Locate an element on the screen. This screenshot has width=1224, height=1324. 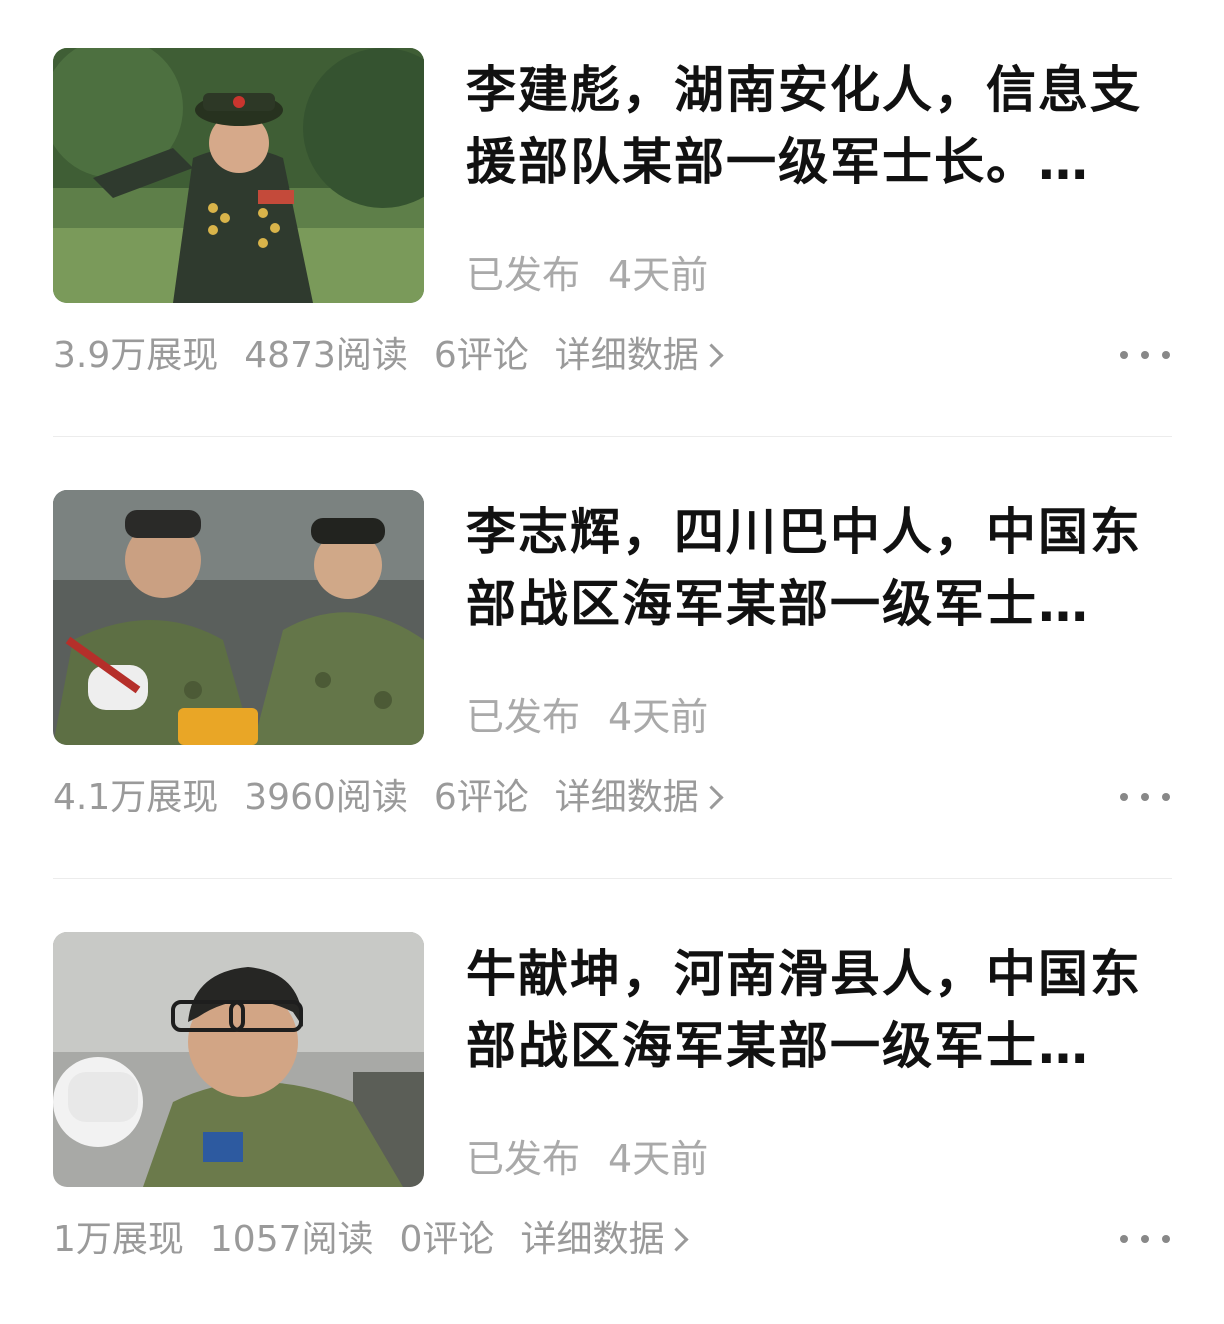
article-stats: 3.9万展现 4873阅读 6评论 详细数据 is located at coordinates (388, 356).